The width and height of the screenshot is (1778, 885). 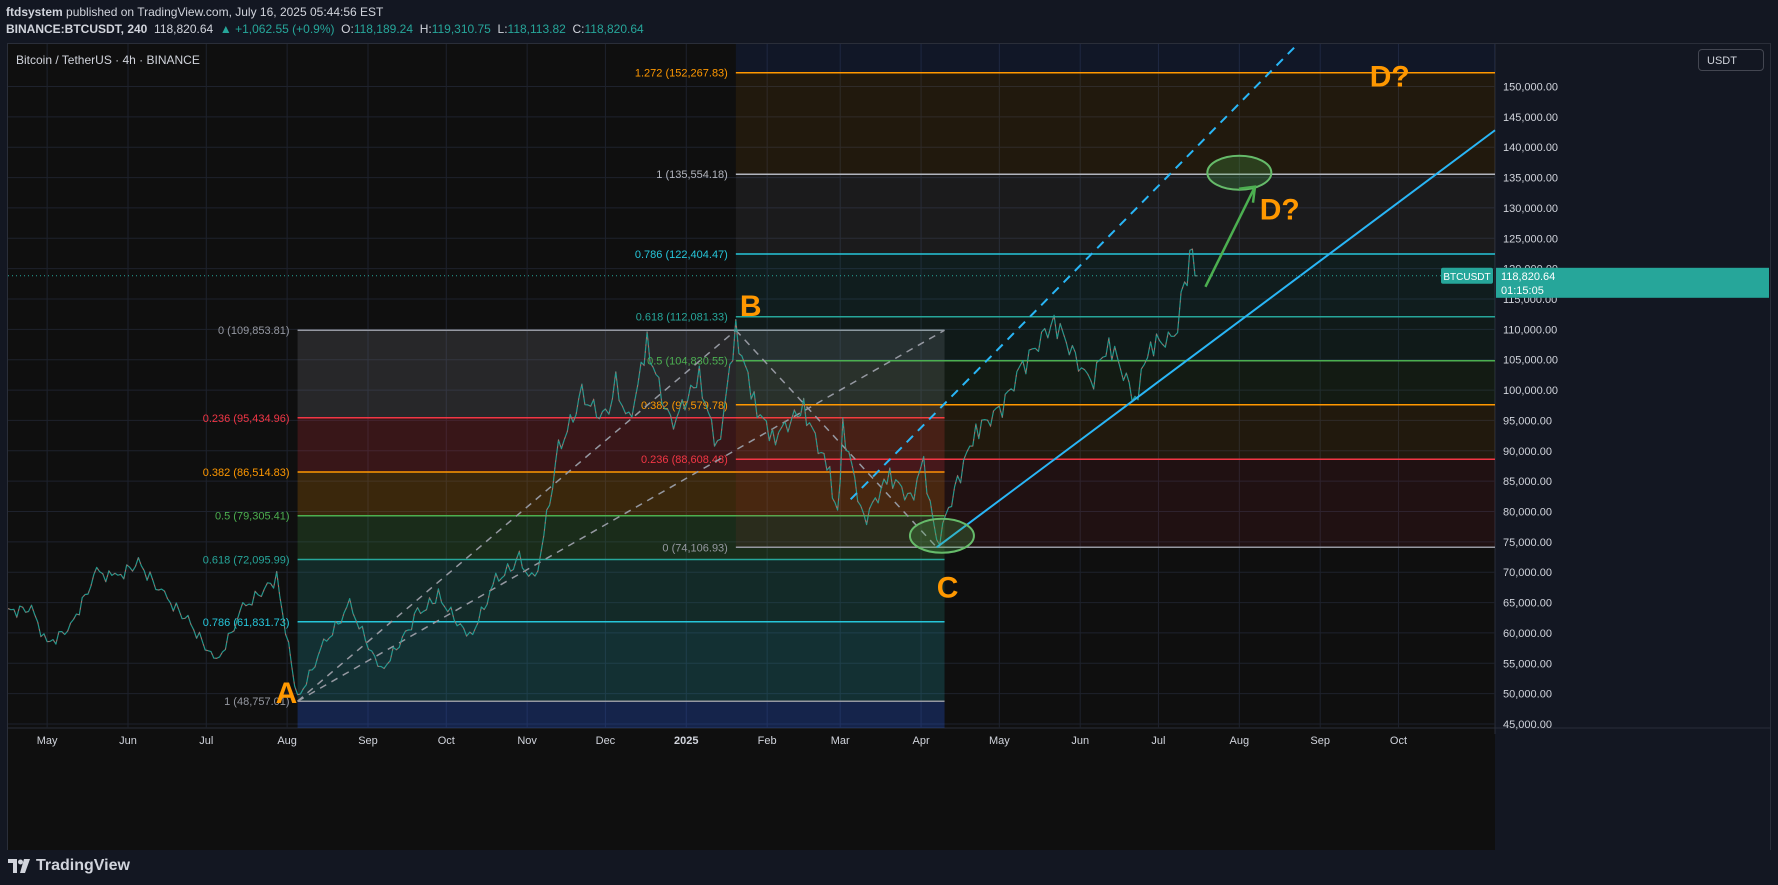 What do you see at coordinates (1530, 88) in the screenshot?
I see `price-axis-tick: 150,000.00` at bounding box center [1530, 88].